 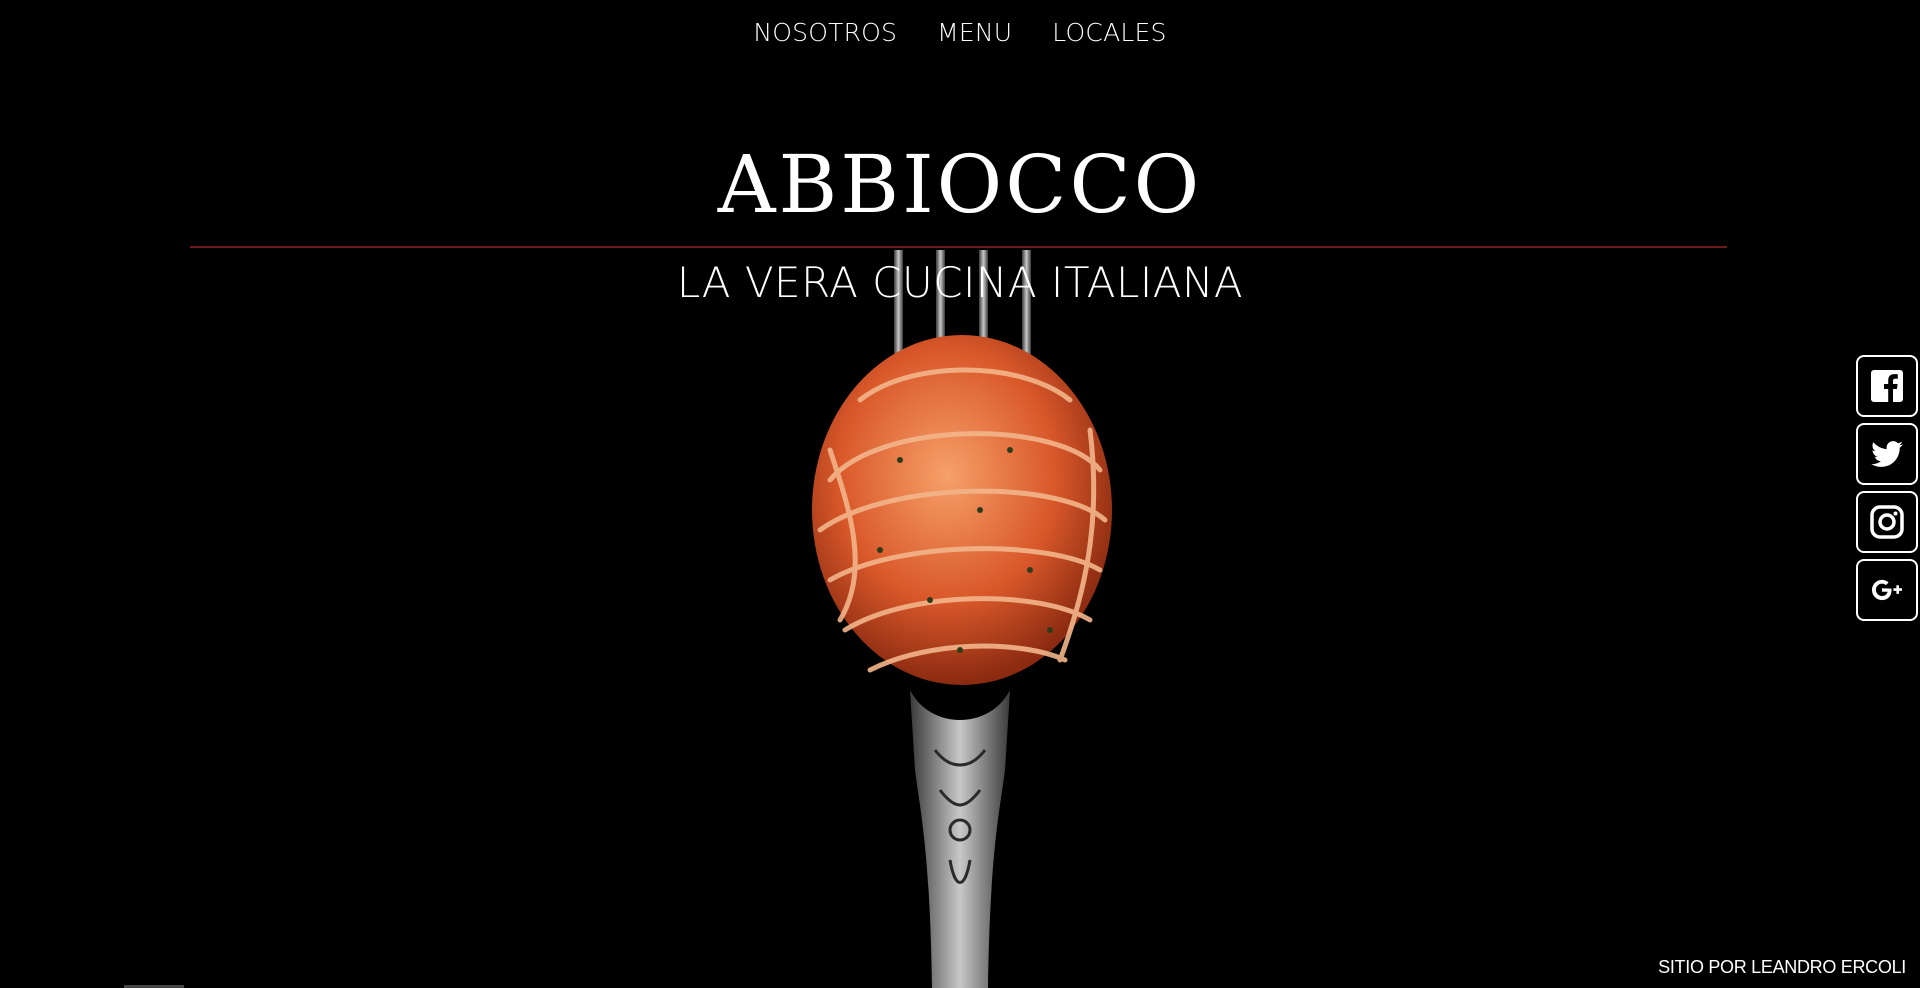 I want to click on google-plus-button, so click(x=1887, y=590).